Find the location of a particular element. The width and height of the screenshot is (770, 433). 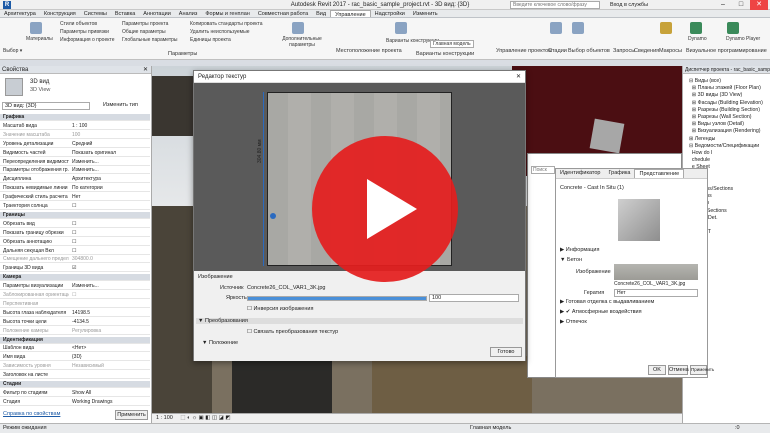

purge-button: Удалить неиспользуемые is located at coordinates (226, 32).